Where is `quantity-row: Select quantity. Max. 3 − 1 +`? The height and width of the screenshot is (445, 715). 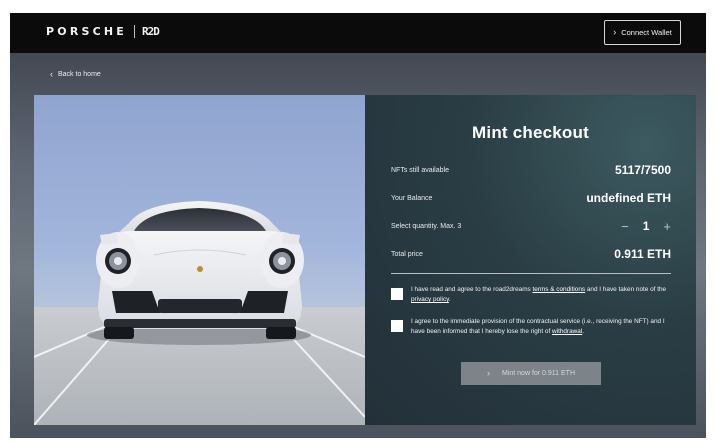
quantity-row: Select quantity. Max. 3 − 1 + is located at coordinates (531, 226).